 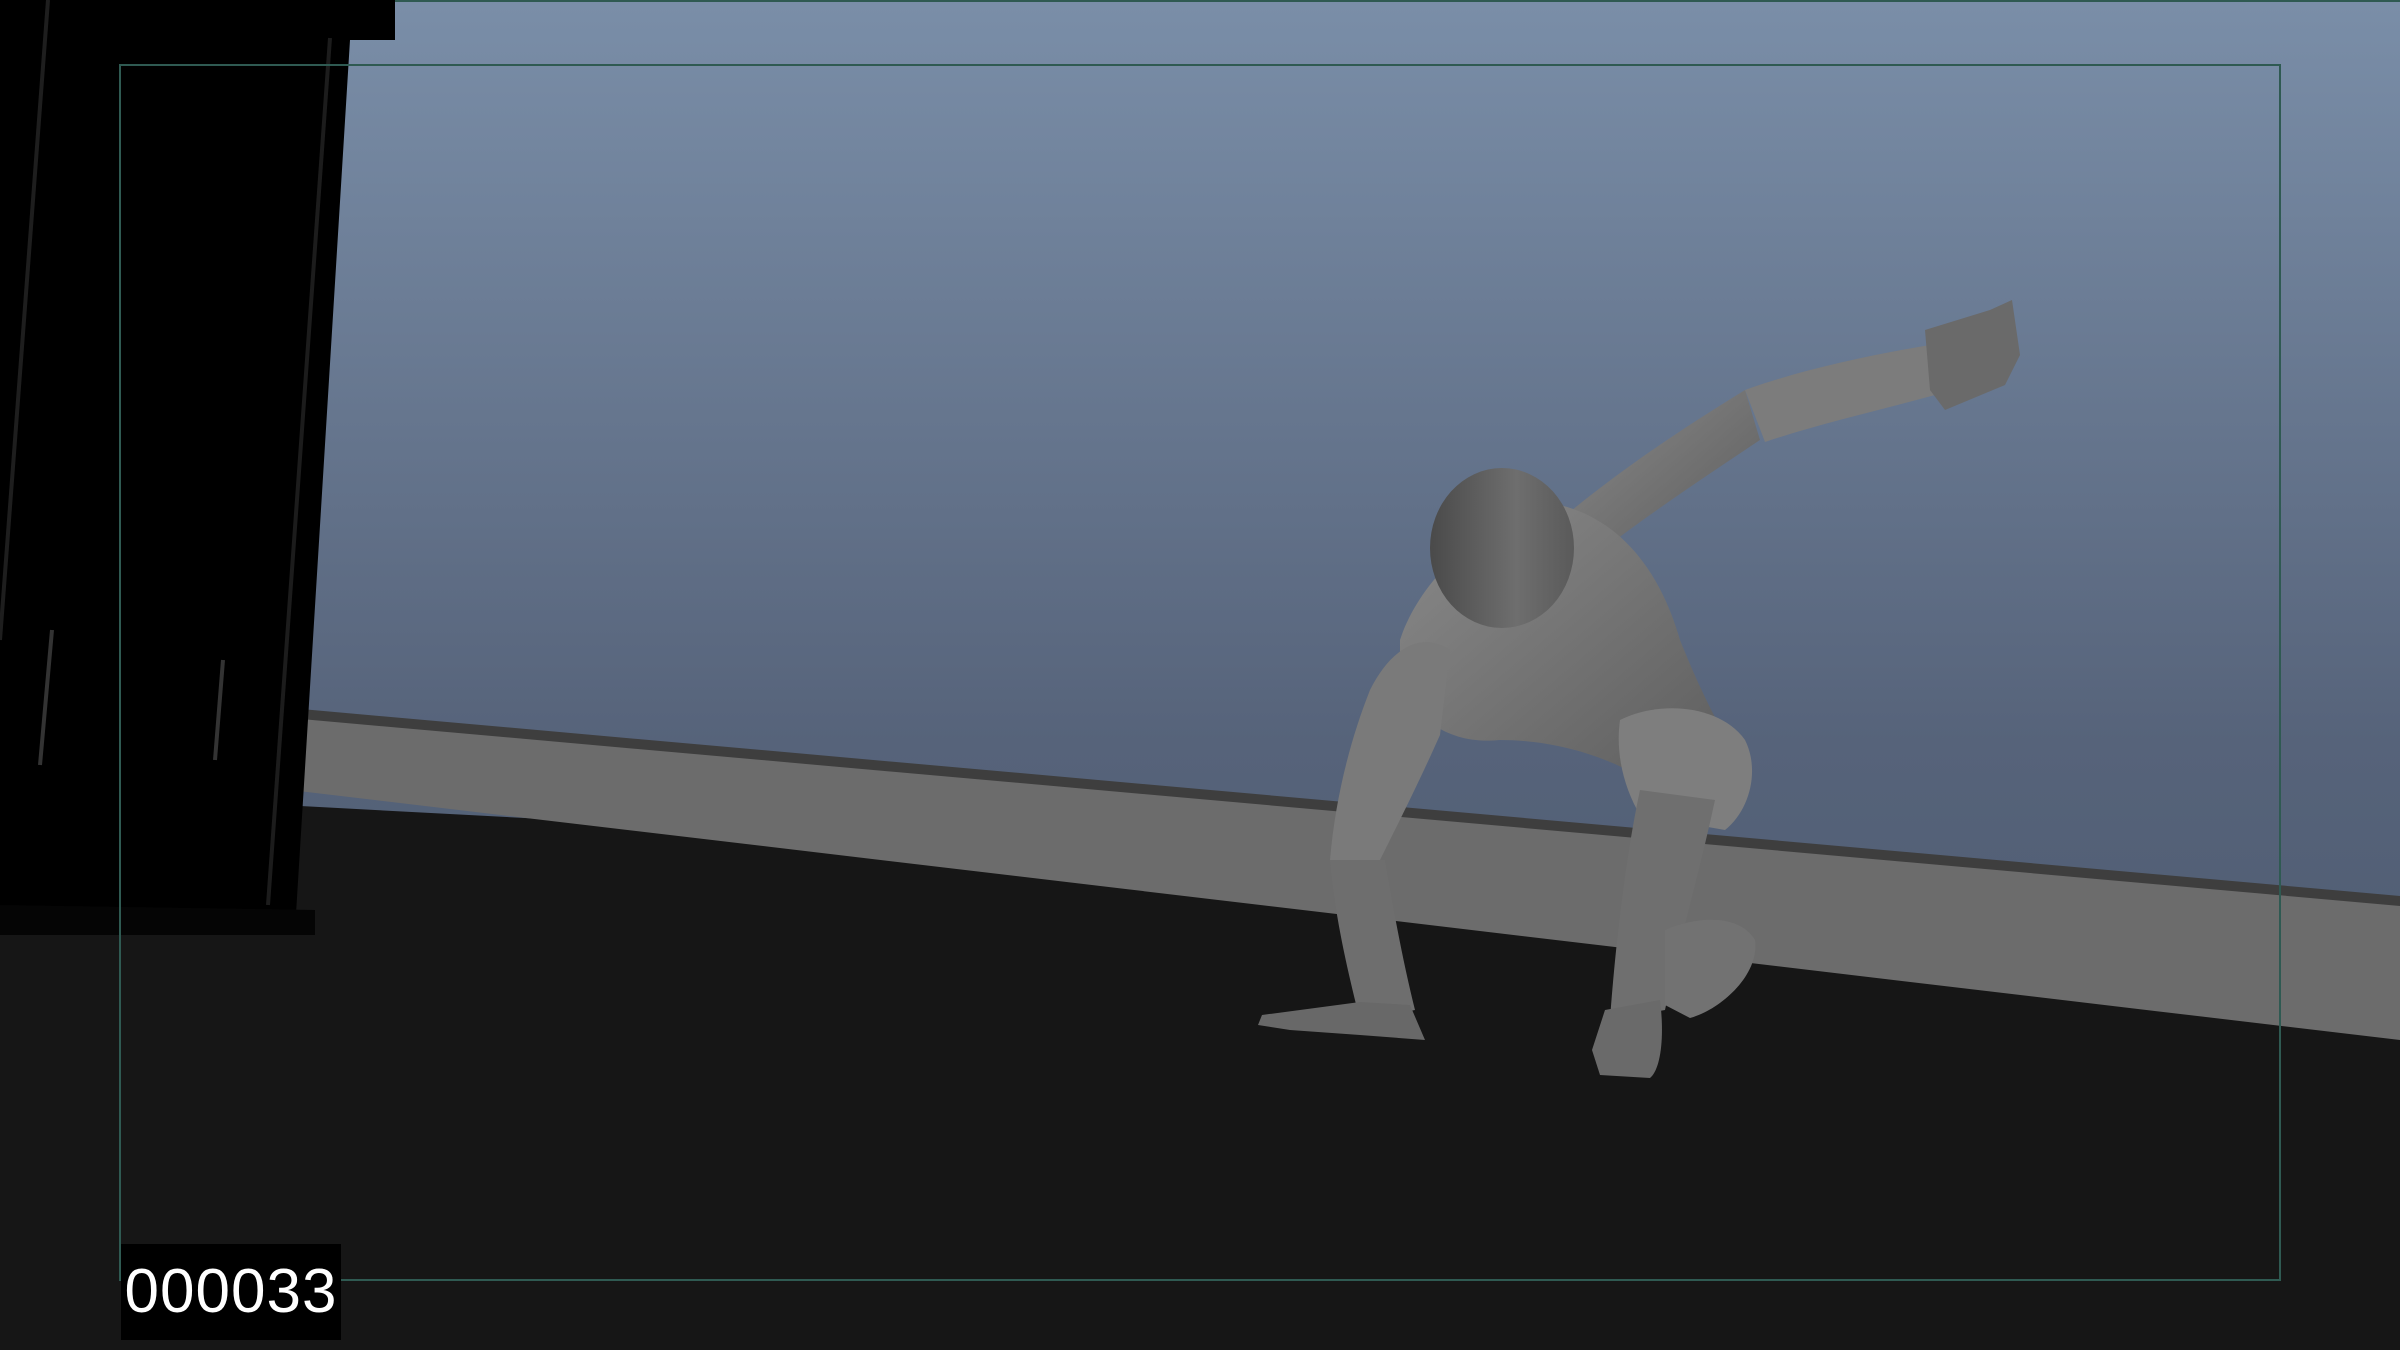 What do you see at coordinates (1502, 548) in the screenshot?
I see `head` at bounding box center [1502, 548].